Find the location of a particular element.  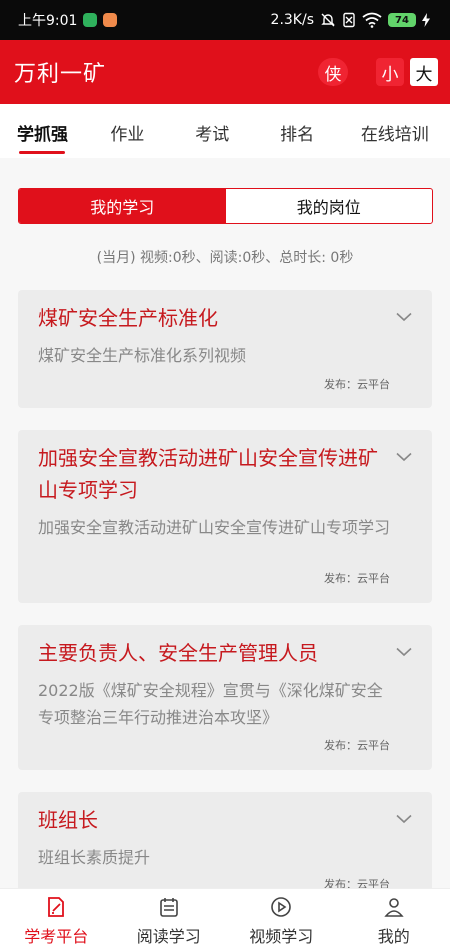

app-title: 万利一矿 is located at coordinates (60, 74).